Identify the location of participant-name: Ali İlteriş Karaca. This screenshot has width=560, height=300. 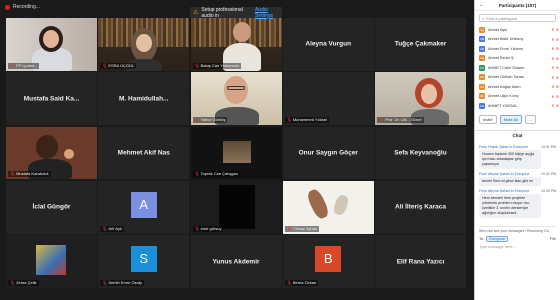
(420, 207).